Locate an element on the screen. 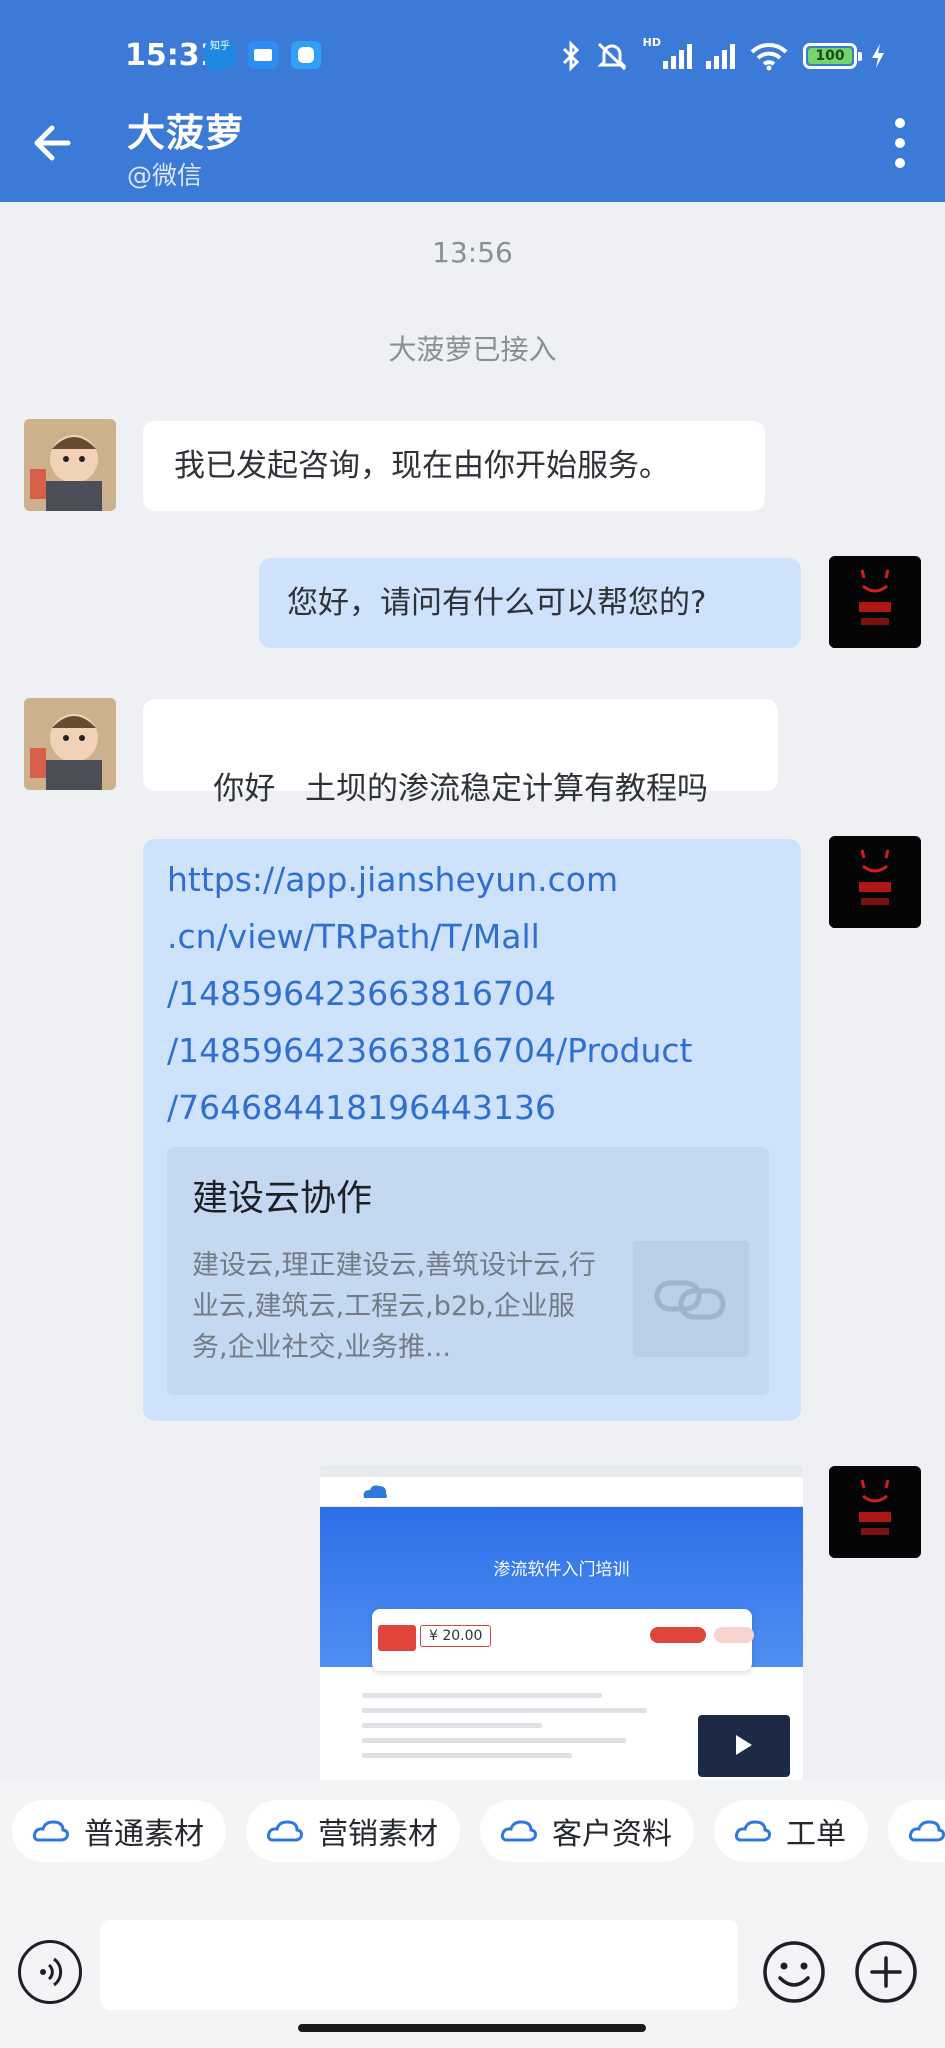 Image resolution: width=945 pixels, height=2048 pixels. zhihu-notification-icon: 知乎 is located at coordinates (220, 55).